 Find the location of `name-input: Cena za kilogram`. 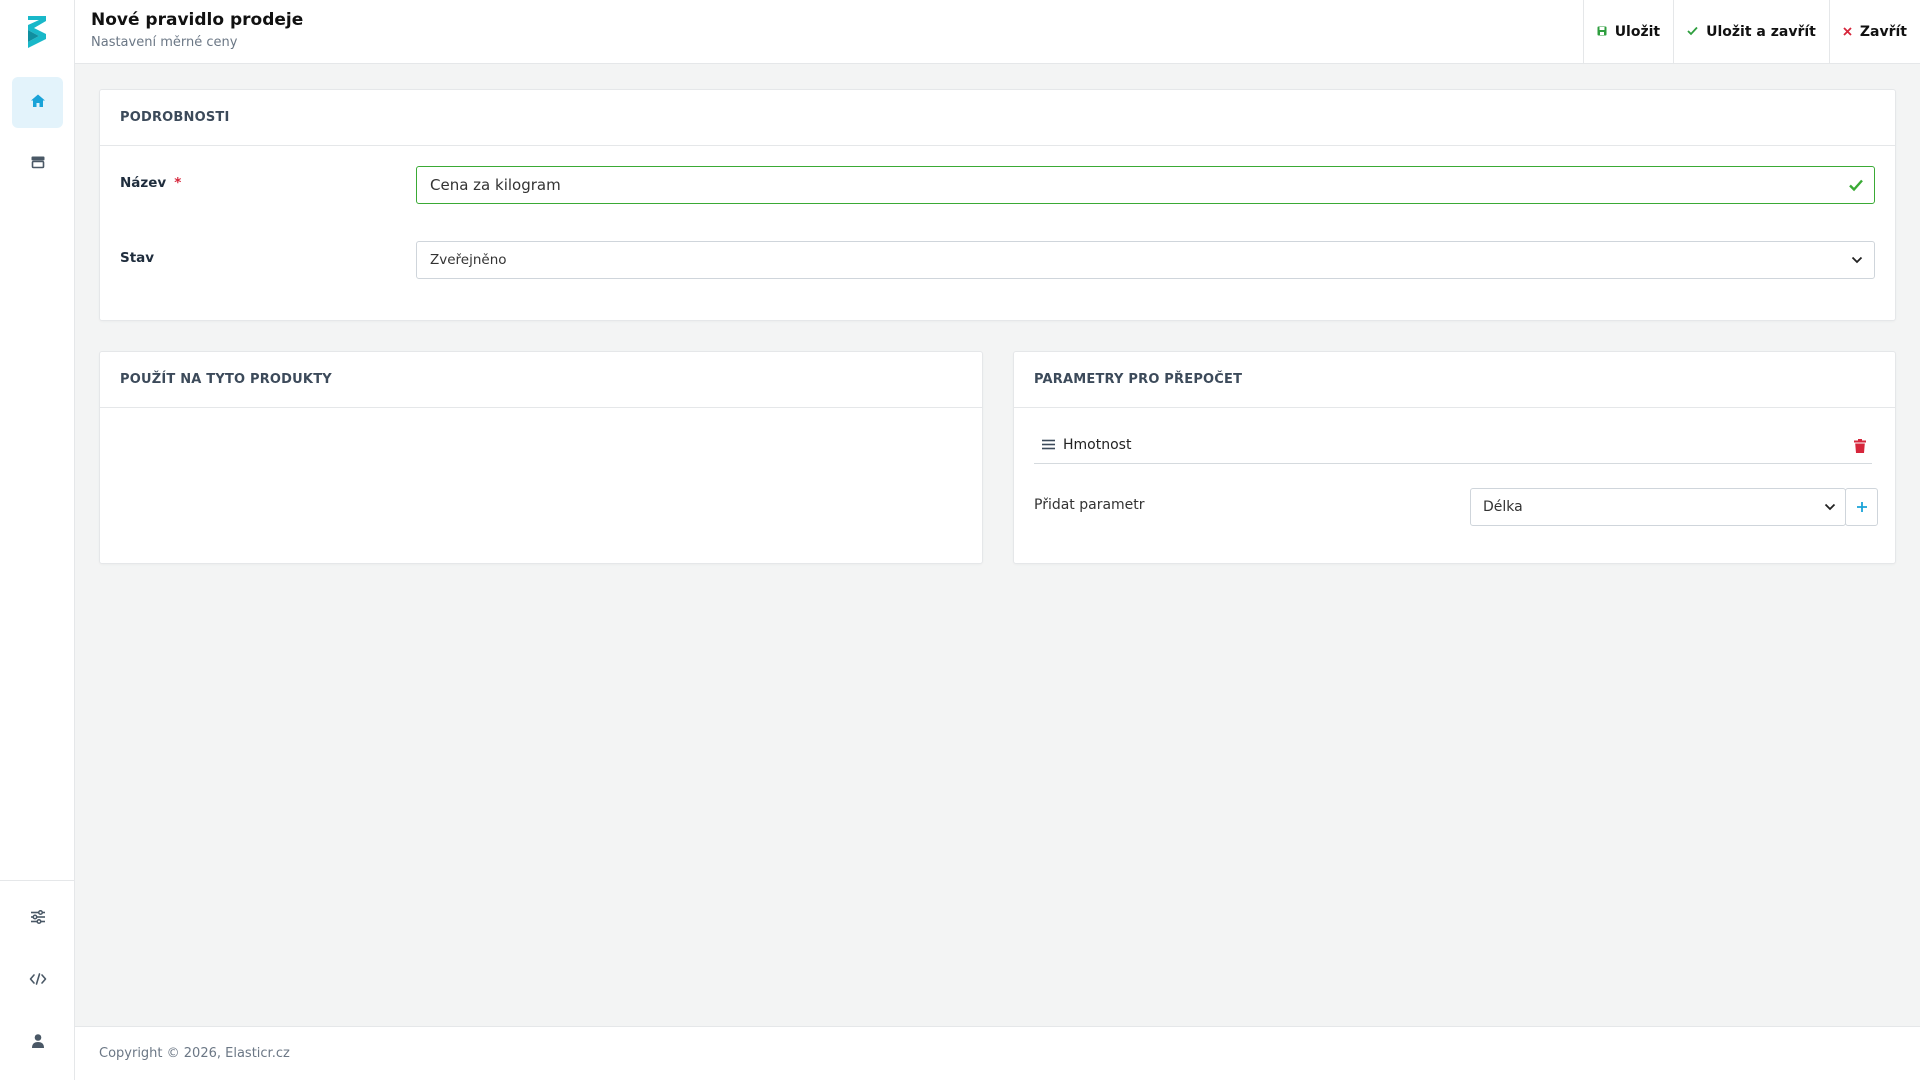

name-input: Cena za kilogram is located at coordinates (1145, 185).